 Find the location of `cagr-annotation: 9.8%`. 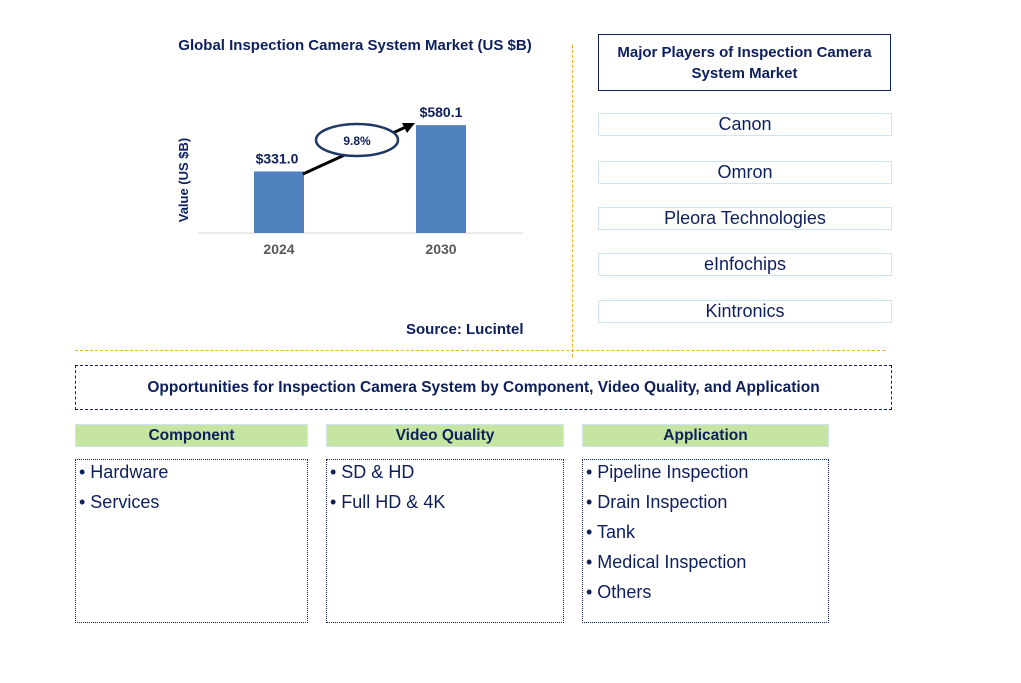

cagr-annotation: 9.8% is located at coordinates (358, 149).